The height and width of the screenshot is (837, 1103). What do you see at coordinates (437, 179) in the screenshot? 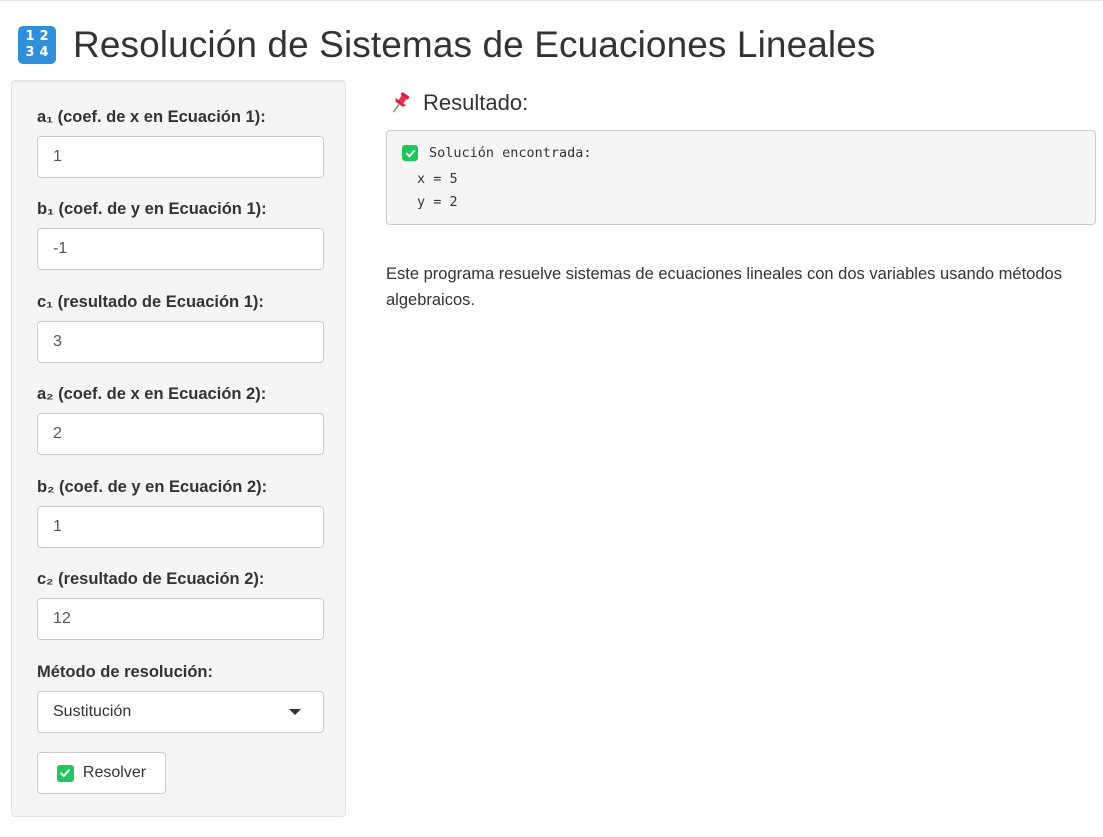
I see `result-x-value: x = 5` at bounding box center [437, 179].